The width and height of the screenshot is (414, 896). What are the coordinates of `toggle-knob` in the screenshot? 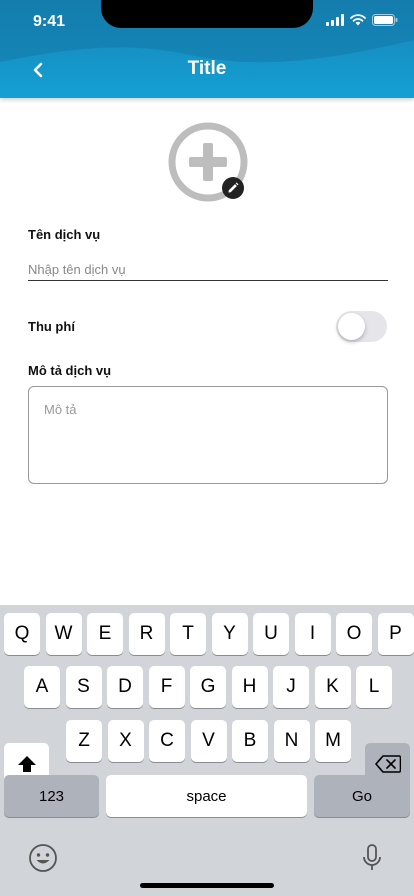 It's located at (351, 326).